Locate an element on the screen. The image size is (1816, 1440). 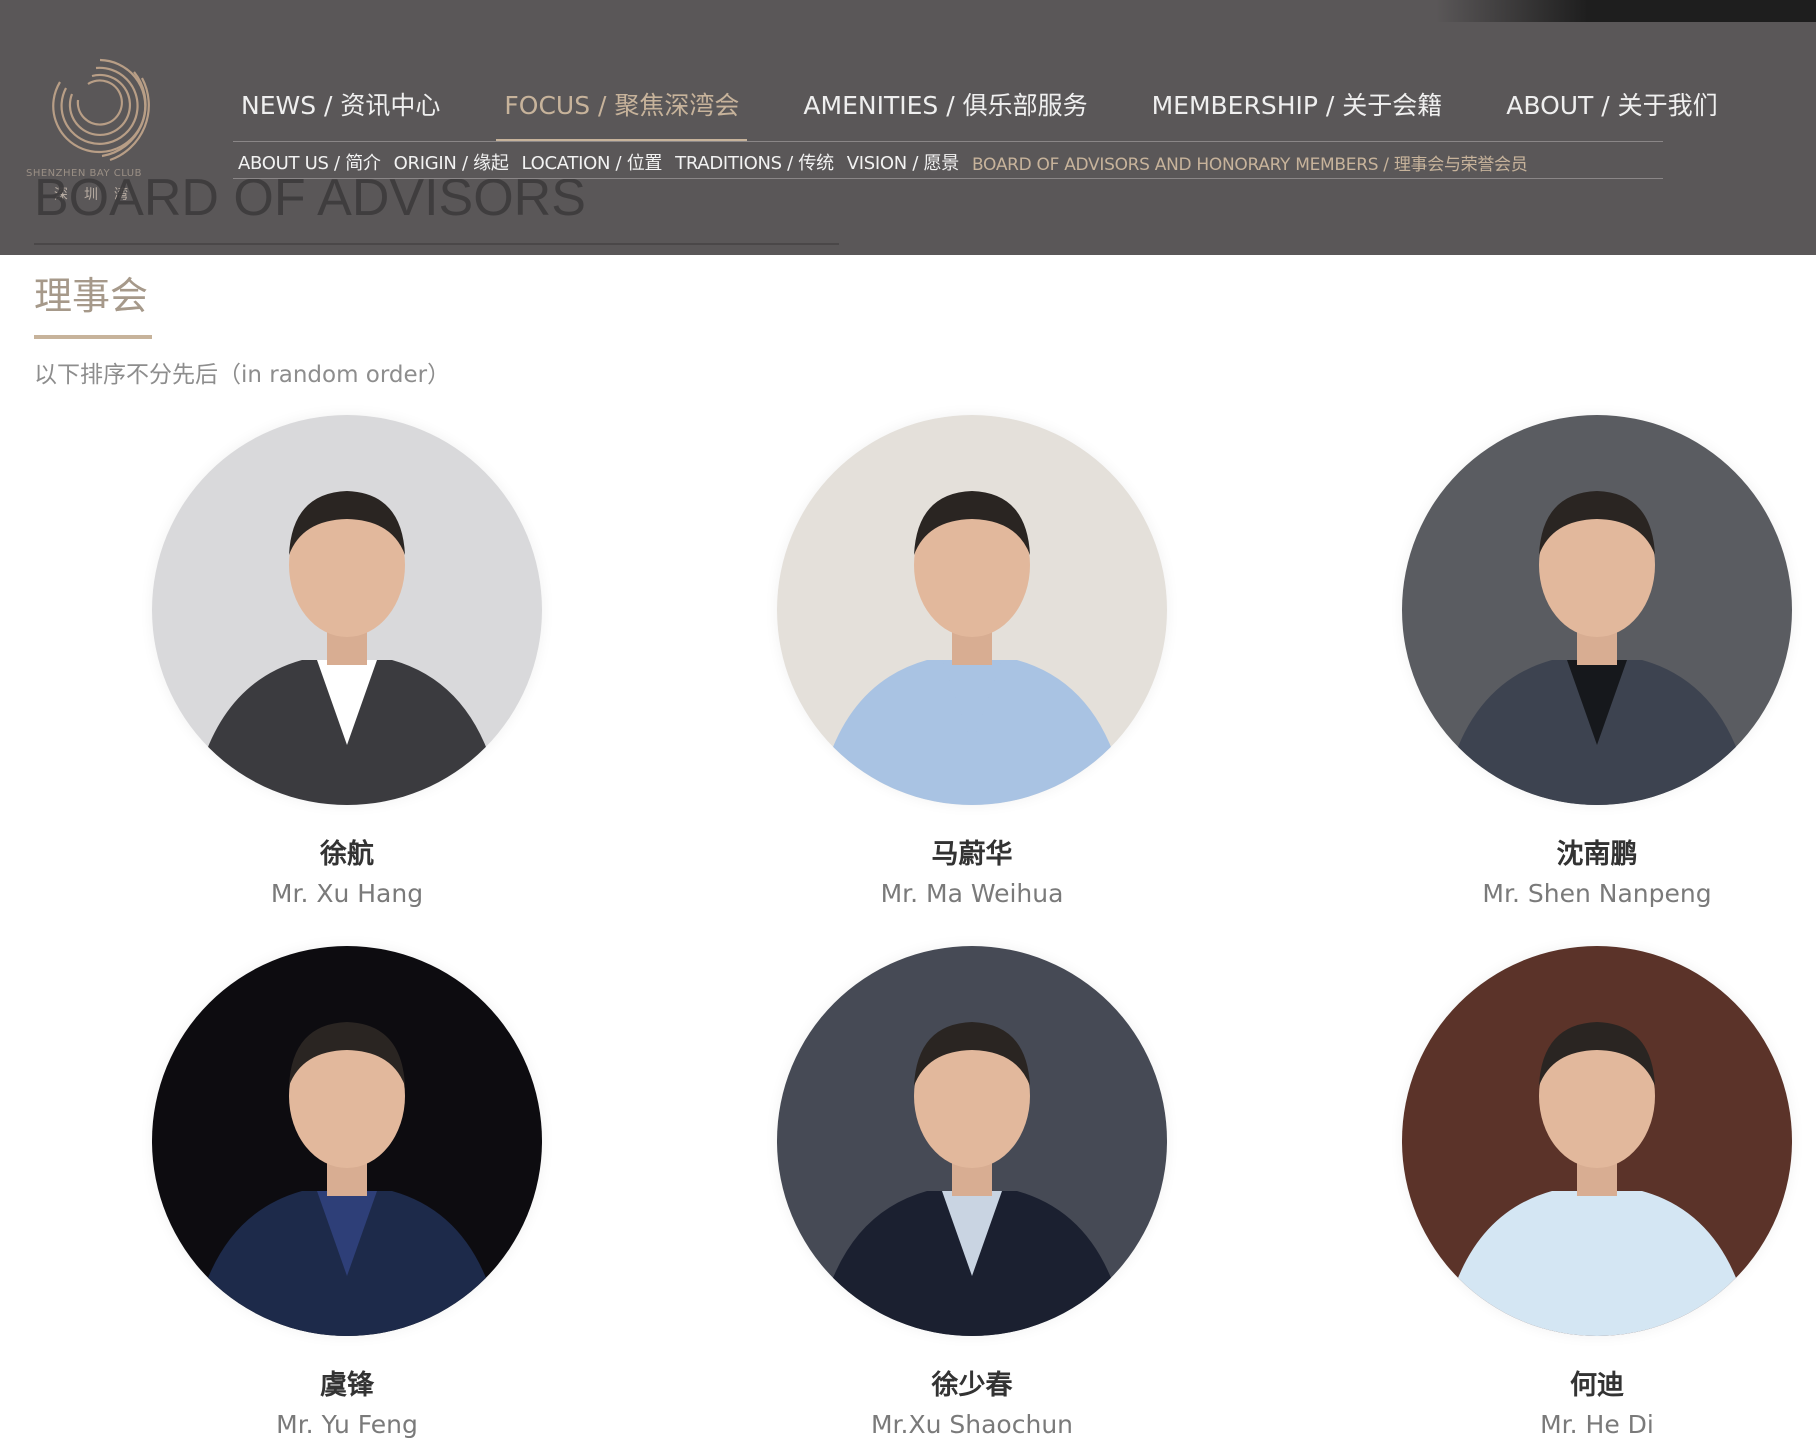
member-name-cn: 马蔚华 is located at coordinates (972, 854).